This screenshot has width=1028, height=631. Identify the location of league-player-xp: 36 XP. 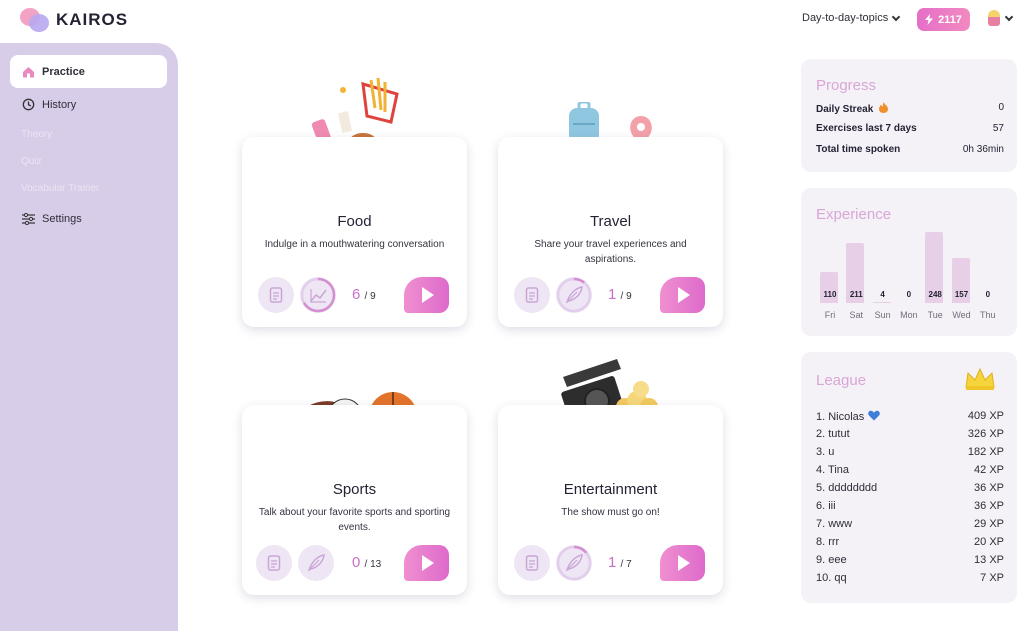
(989, 488).